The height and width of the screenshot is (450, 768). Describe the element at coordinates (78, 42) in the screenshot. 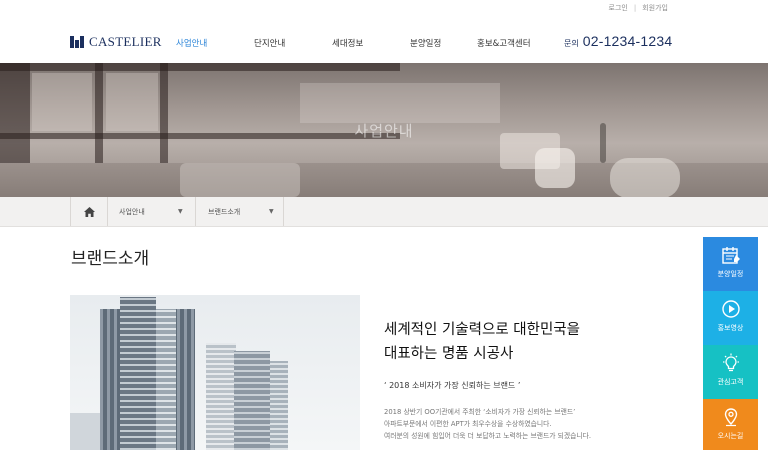

I see `logo-mark-icon` at that location.